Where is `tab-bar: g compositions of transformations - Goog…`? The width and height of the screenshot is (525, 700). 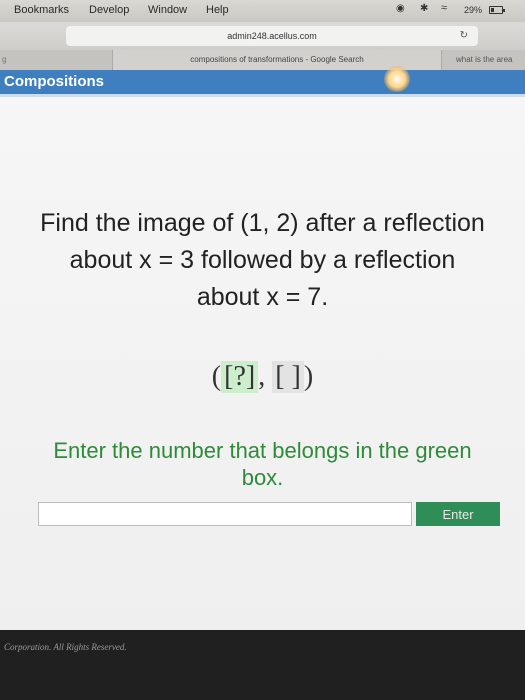 tab-bar: g compositions of transformations - Goog… is located at coordinates (262, 60).